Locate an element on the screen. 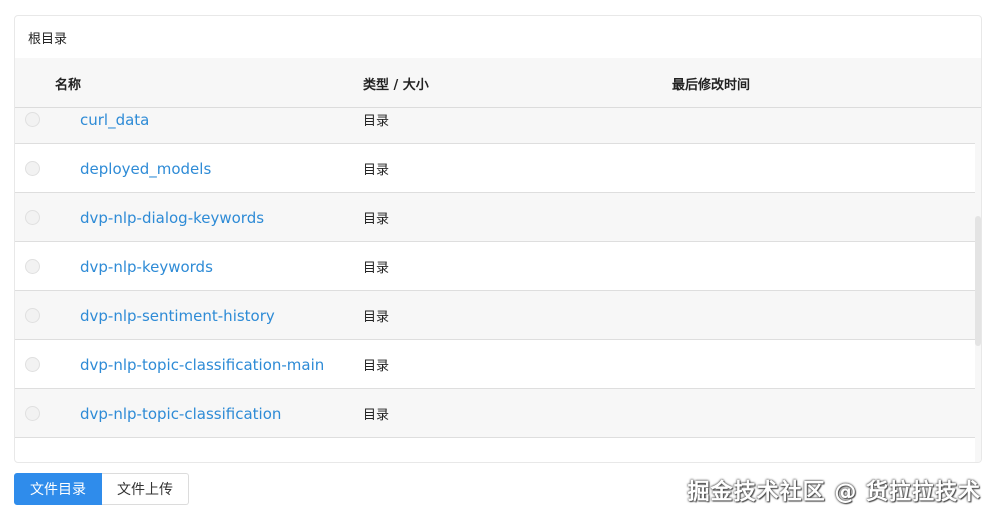 This screenshot has height=520, width=997. breadcrumb: 根目录 is located at coordinates (498, 37).